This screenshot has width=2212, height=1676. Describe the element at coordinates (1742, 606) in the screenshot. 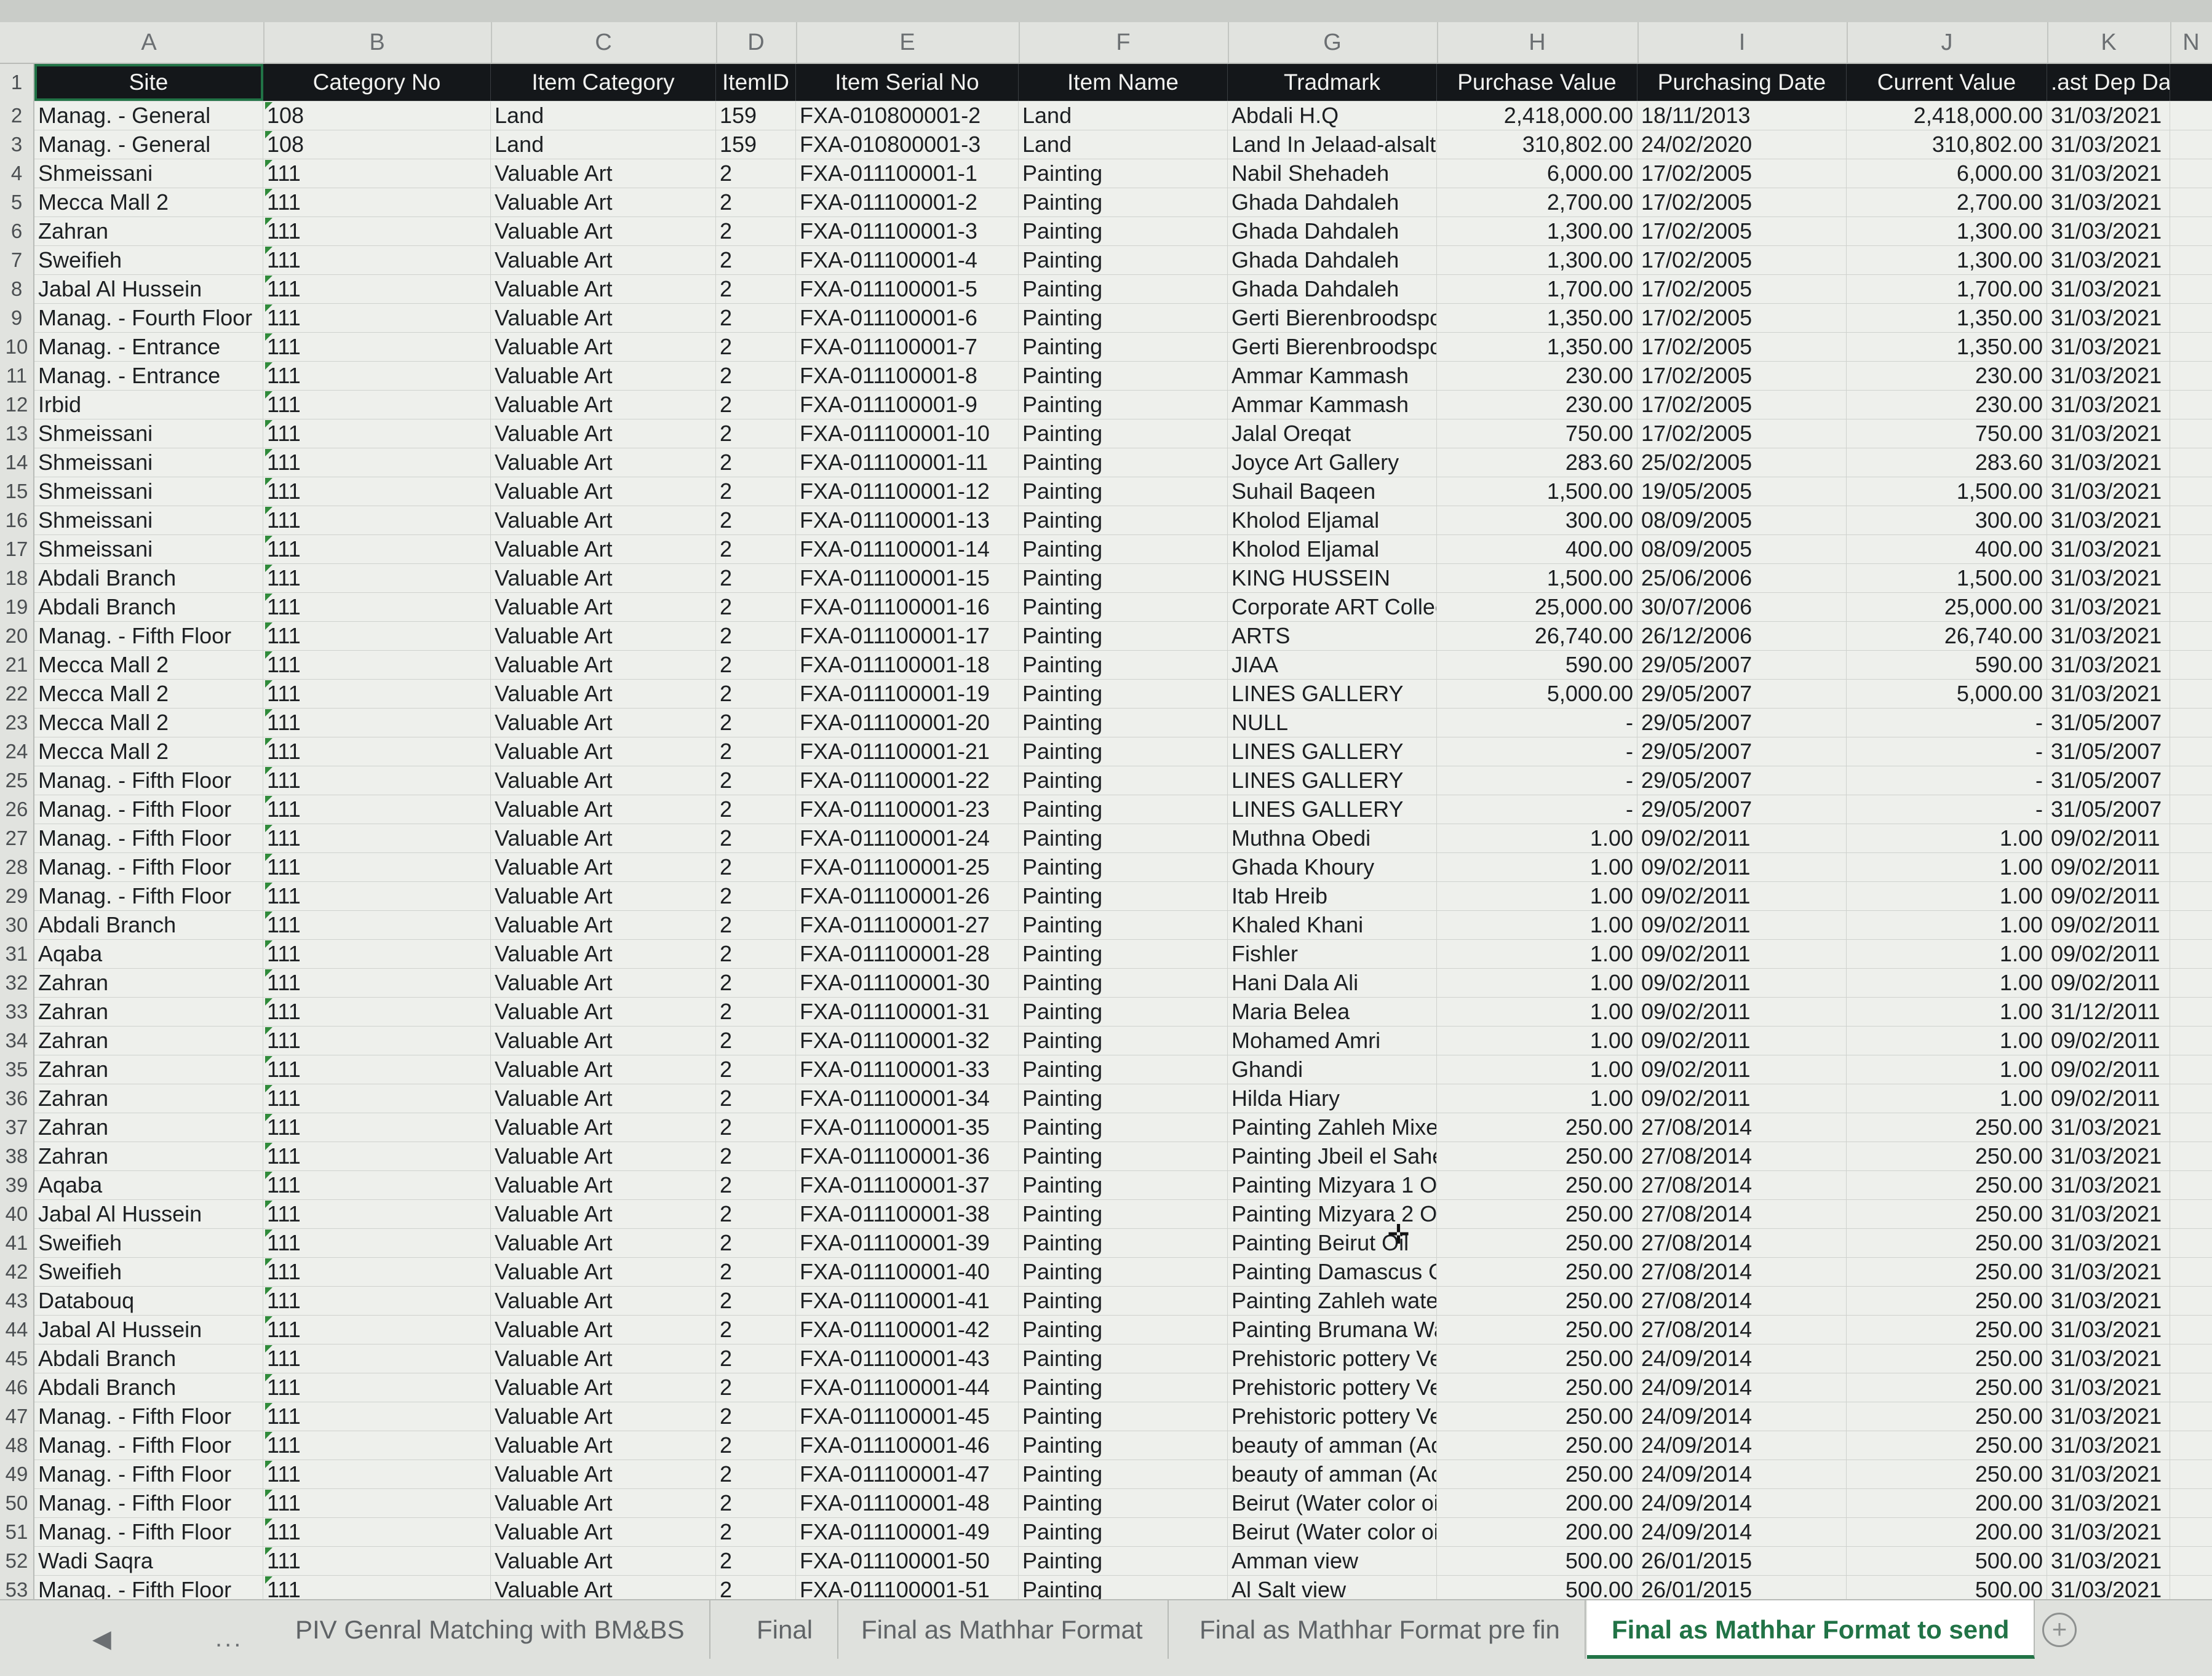

I see `table-cell-pd: 30/07/2006` at that location.